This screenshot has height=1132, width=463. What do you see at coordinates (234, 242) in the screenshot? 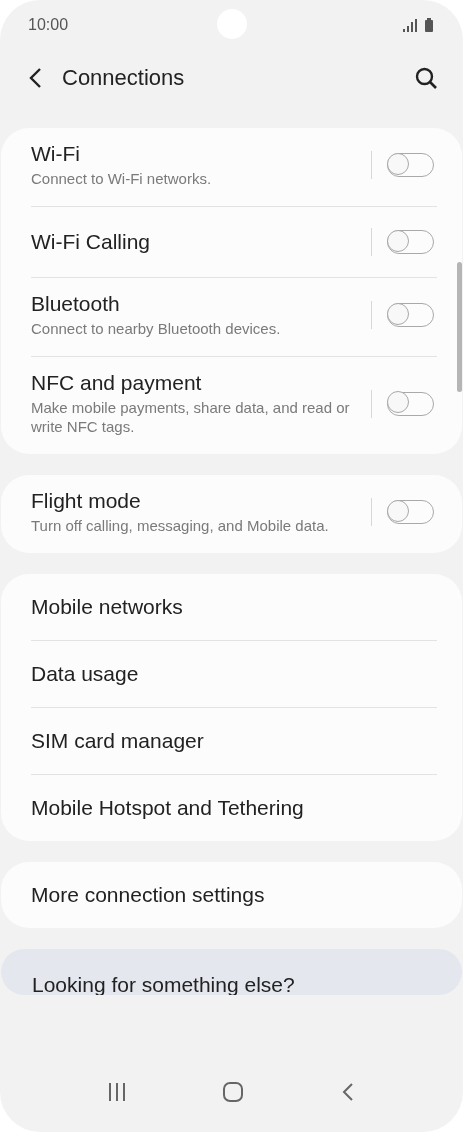
I see `setting-row: Wi-Fi Calling` at bounding box center [234, 242].